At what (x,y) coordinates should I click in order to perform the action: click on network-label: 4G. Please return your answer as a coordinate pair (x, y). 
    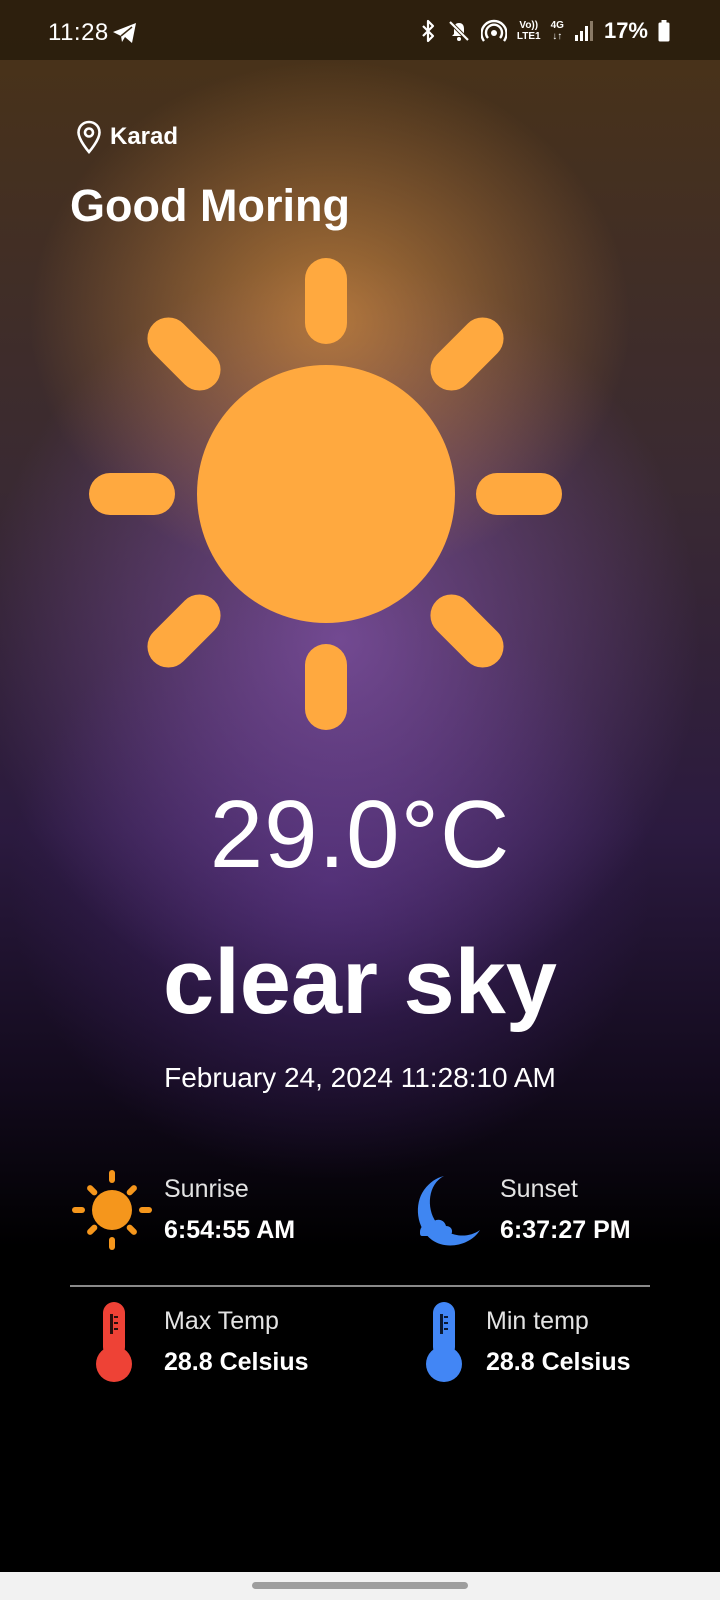
    Looking at the image, I should click on (557, 25).